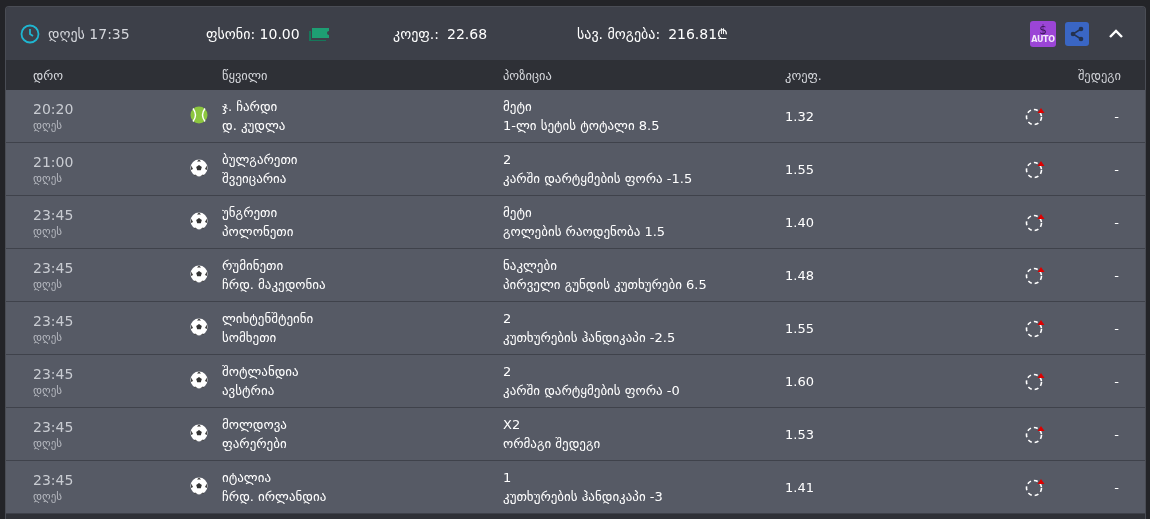 The width and height of the screenshot is (1150, 519). Describe the element at coordinates (274, 285) in the screenshot. I see `team-name: ჩრდ. მაკედონია` at that location.